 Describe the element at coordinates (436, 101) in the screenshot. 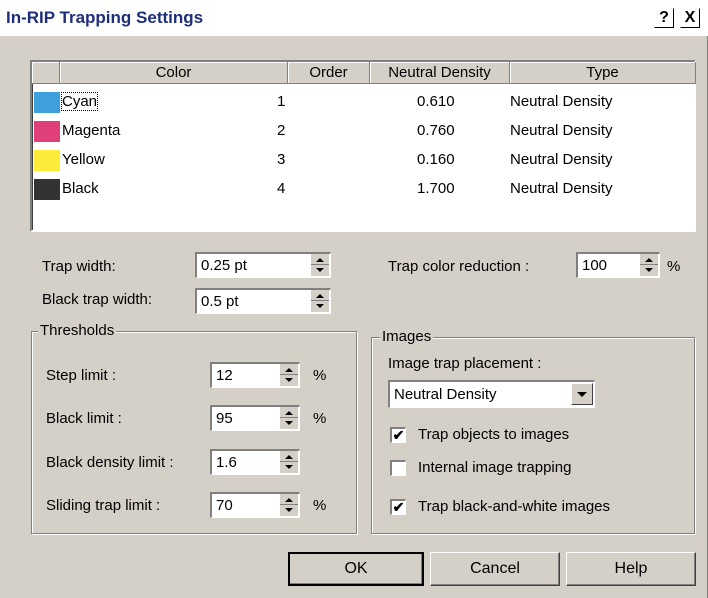

I see `neutral-density-value: 0.610` at that location.